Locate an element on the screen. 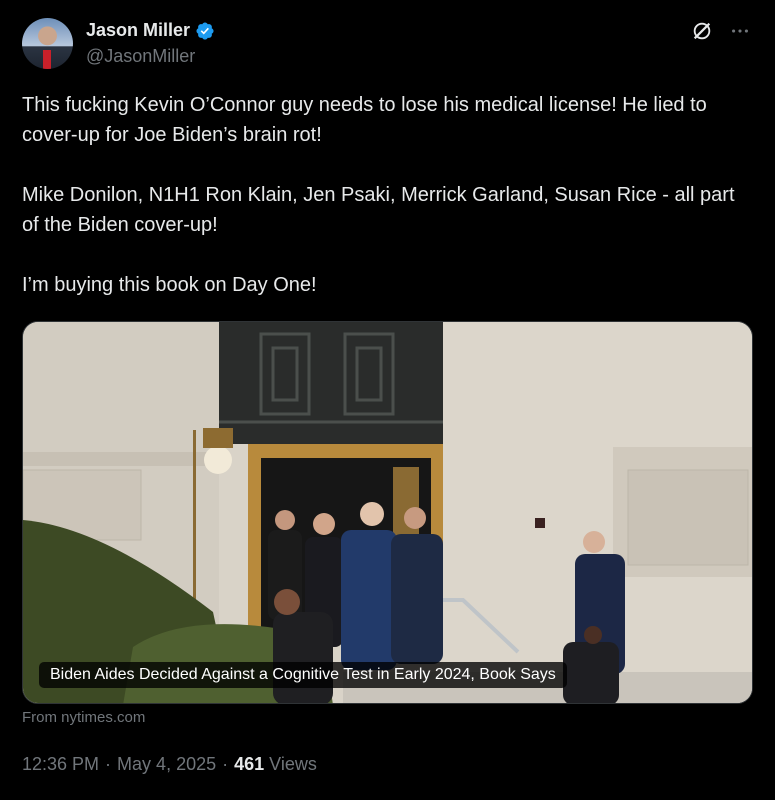 Image resolution: width=775 pixels, height=800 pixels. author-name-row: Jason Miller is located at coordinates (150, 30).